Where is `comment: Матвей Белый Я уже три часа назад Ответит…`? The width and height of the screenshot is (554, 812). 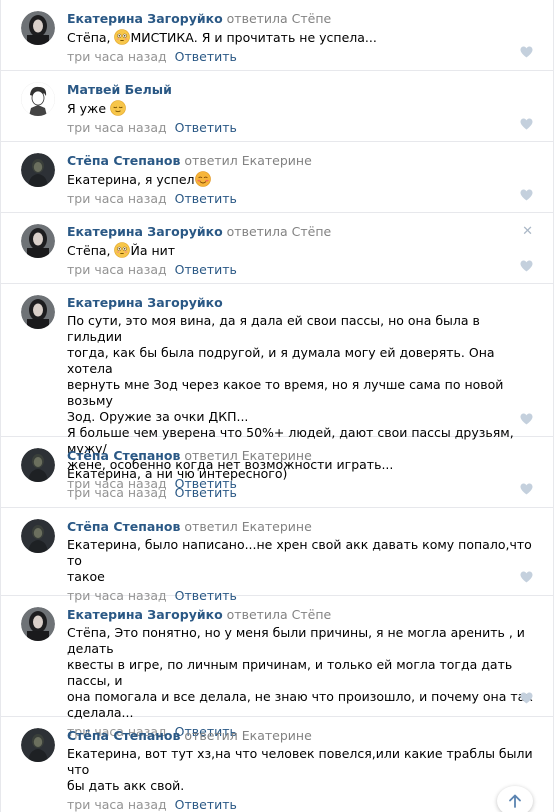 comment: Матвей Белый Я уже три часа назад Ответит… is located at coordinates (277, 106).